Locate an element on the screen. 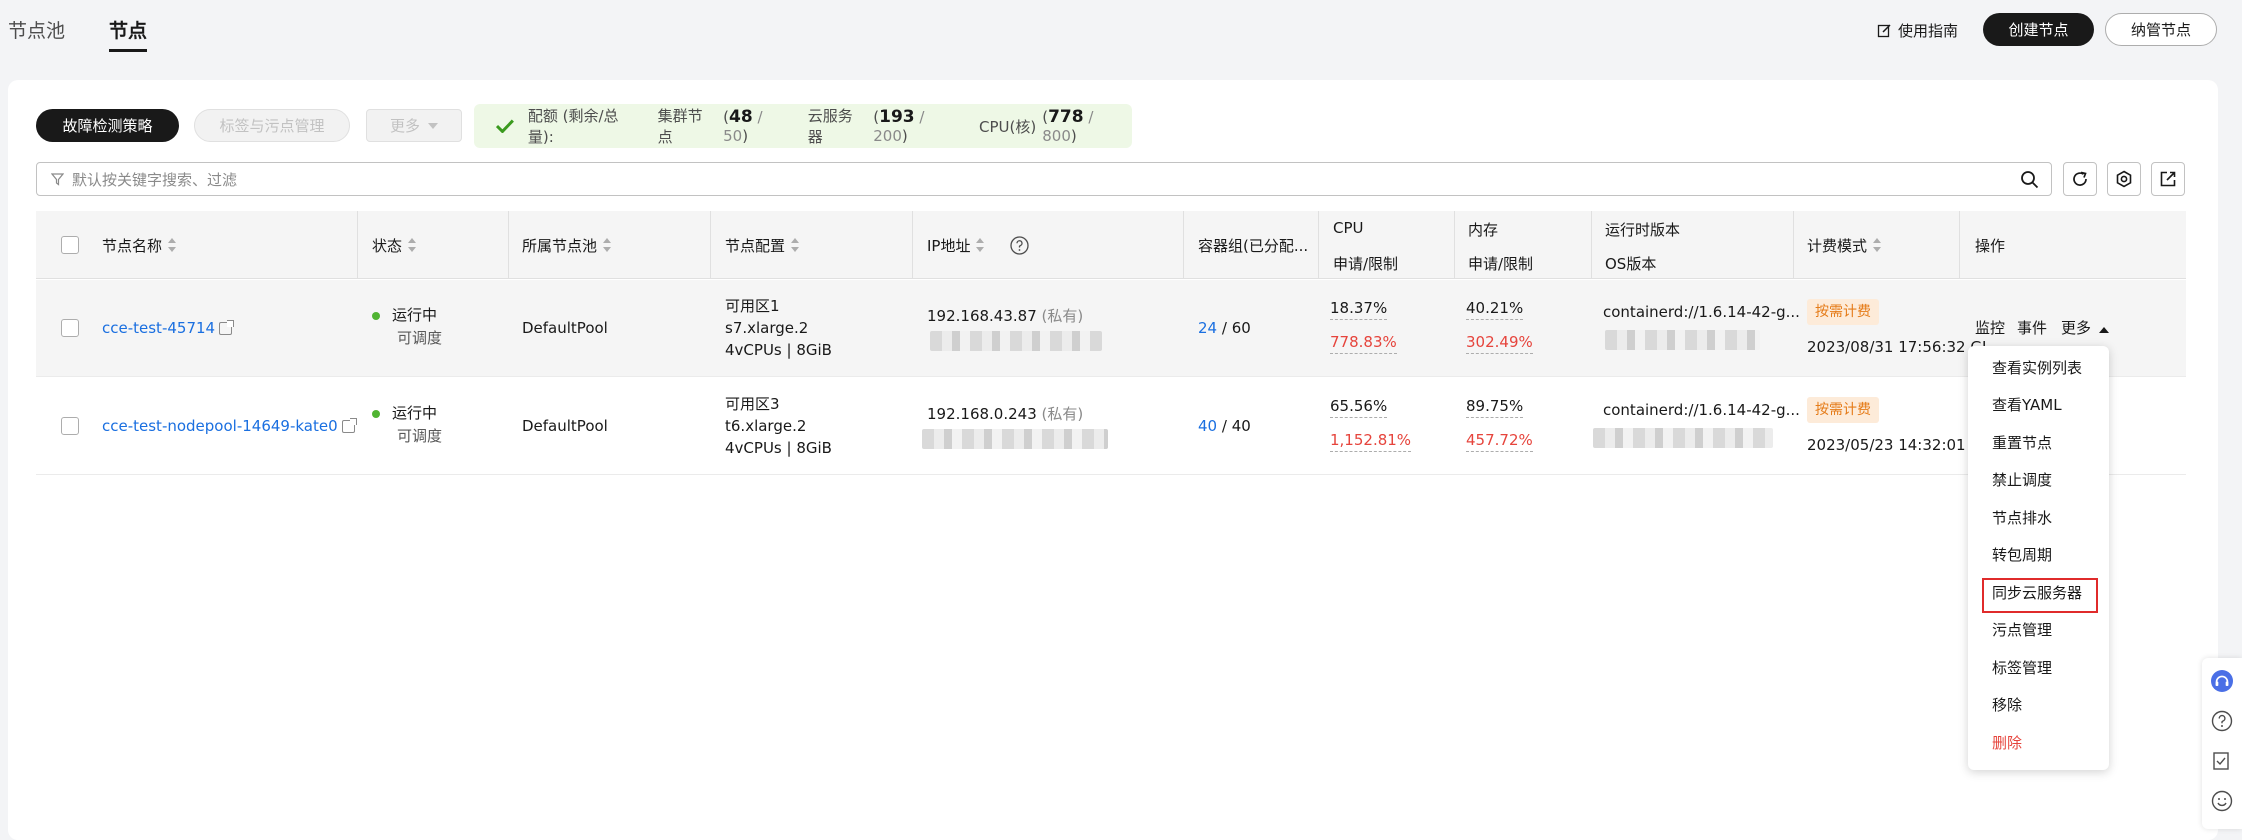  tab-nodes: 节点 is located at coordinates (128, 34).